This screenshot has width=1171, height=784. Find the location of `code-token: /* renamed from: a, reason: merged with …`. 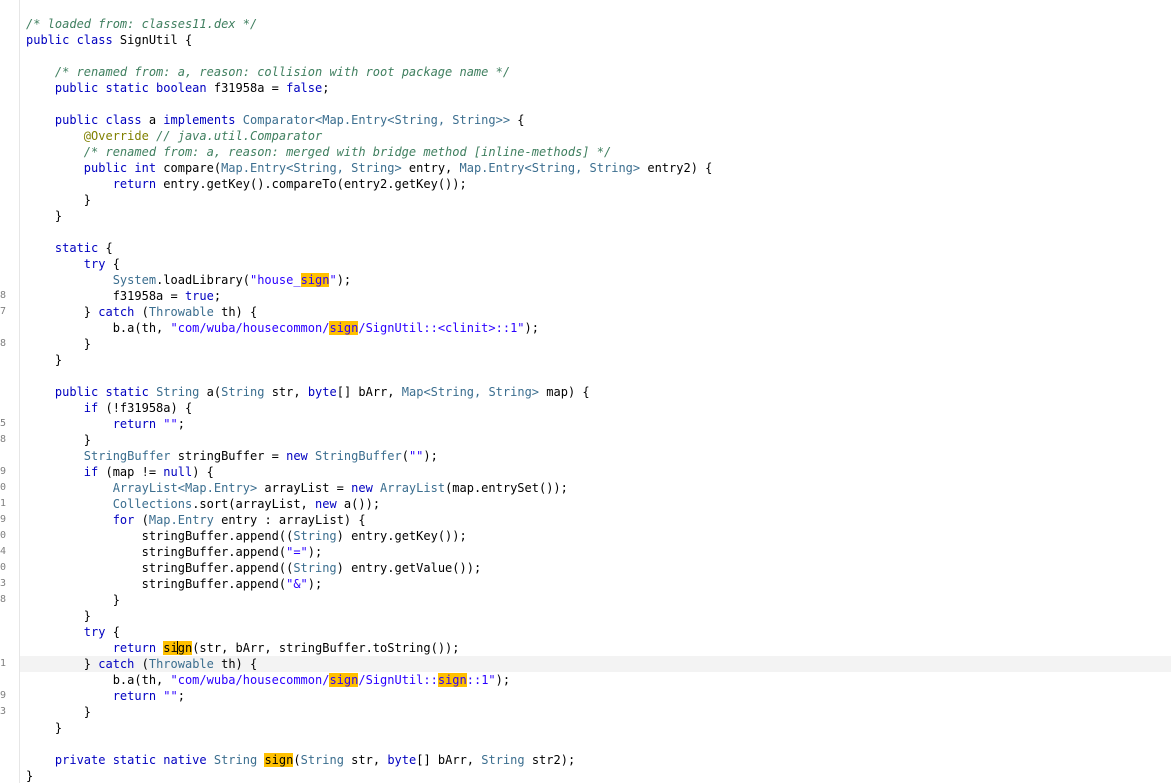

code-token: /* renamed from: a, reason: merged with … is located at coordinates (347, 152).